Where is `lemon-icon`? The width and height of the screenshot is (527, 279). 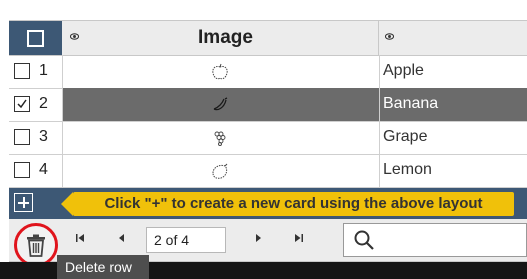 lemon-icon is located at coordinates (220, 171).